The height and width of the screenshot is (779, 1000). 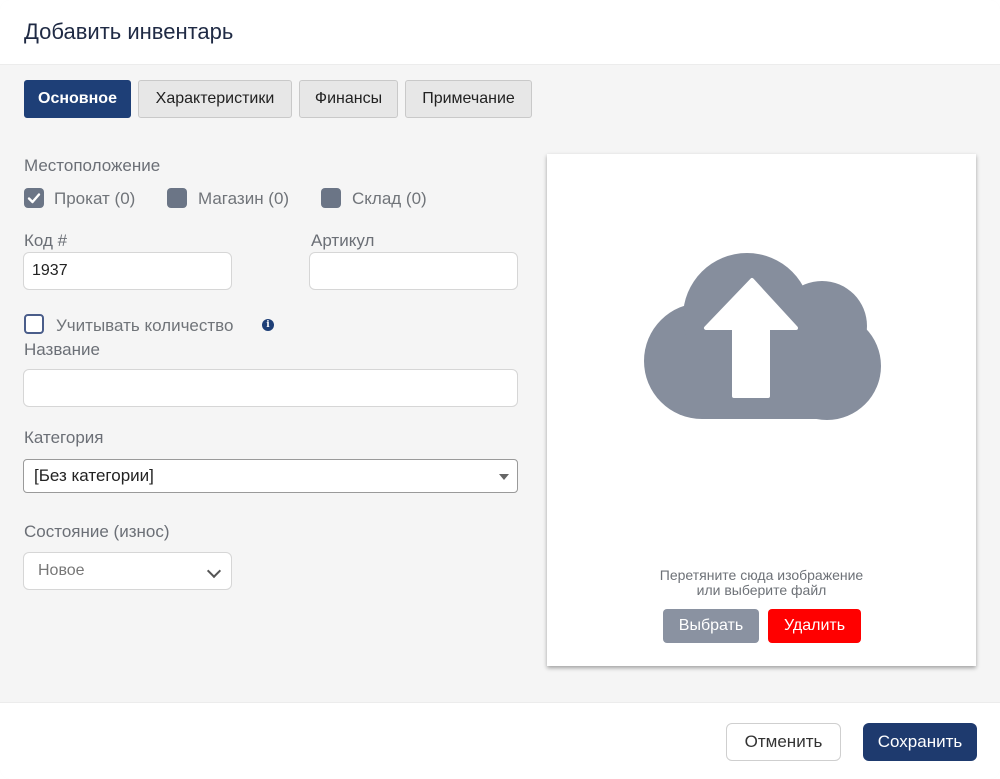 I want to click on location-rental-checkbox, so click(x=34, y=198).